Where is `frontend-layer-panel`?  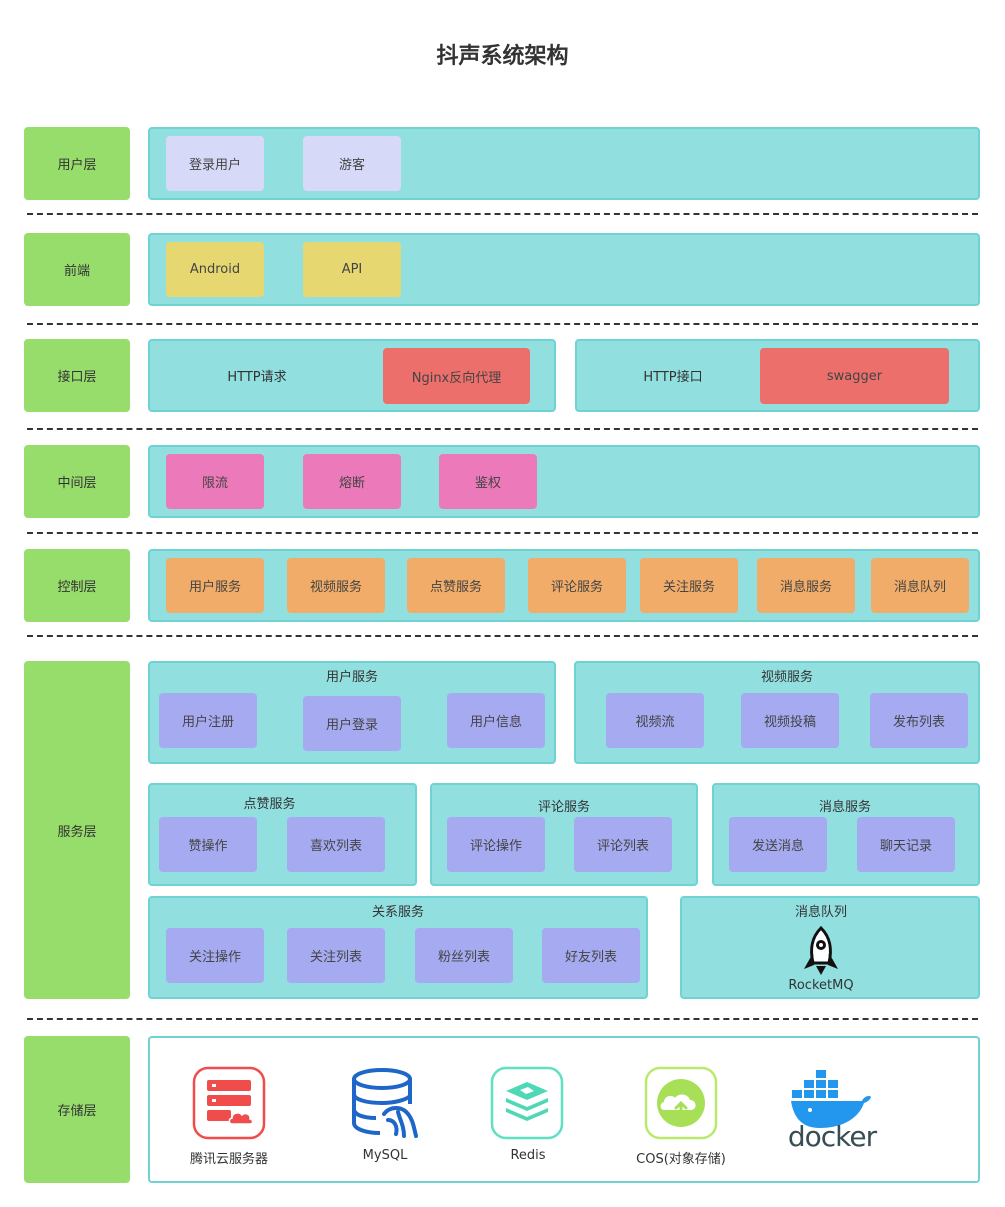 frontend-layer-panel is located at coordinates (564, 269).